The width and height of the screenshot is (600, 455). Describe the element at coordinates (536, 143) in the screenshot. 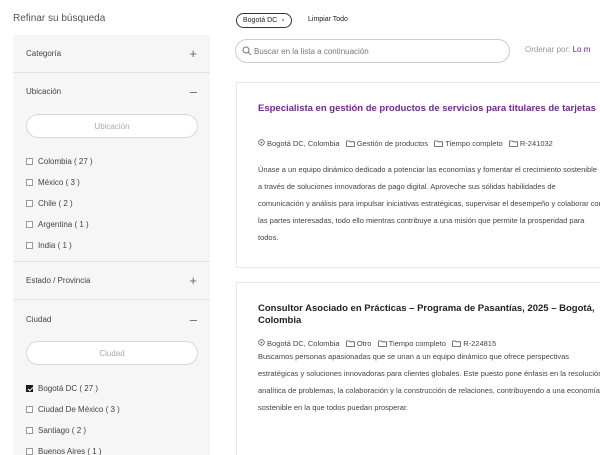

I see `job-id: R-241032` at that location.